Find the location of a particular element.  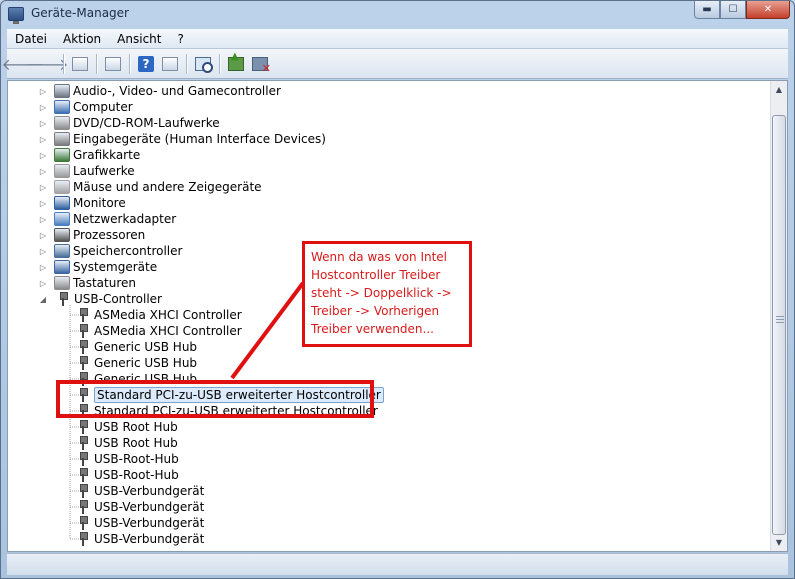

tree-category-item: DVD/CD-ROM-Laufwerke is located at coordinates (137, 123).